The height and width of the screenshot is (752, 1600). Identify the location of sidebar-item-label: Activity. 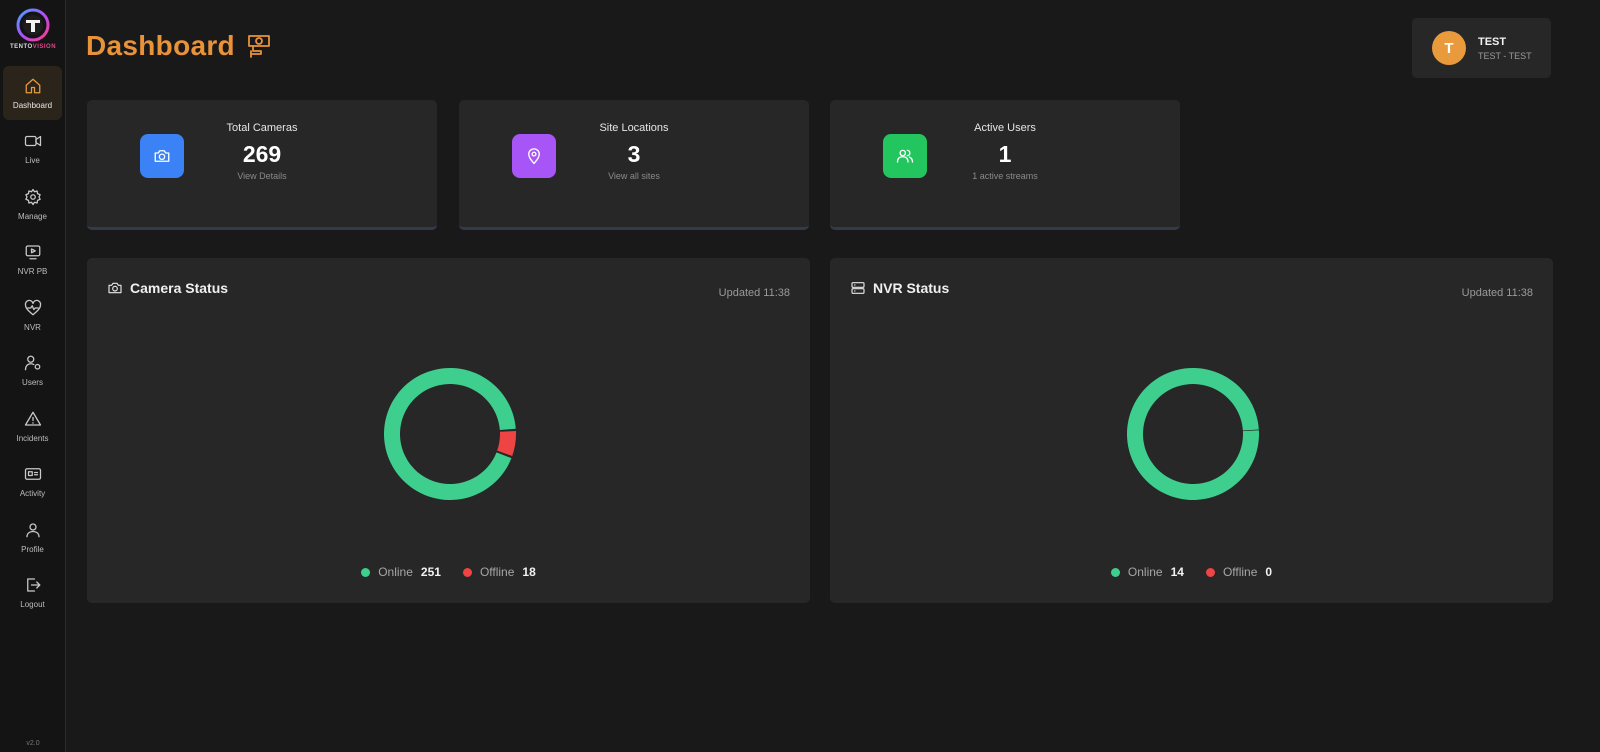
(32, 493).